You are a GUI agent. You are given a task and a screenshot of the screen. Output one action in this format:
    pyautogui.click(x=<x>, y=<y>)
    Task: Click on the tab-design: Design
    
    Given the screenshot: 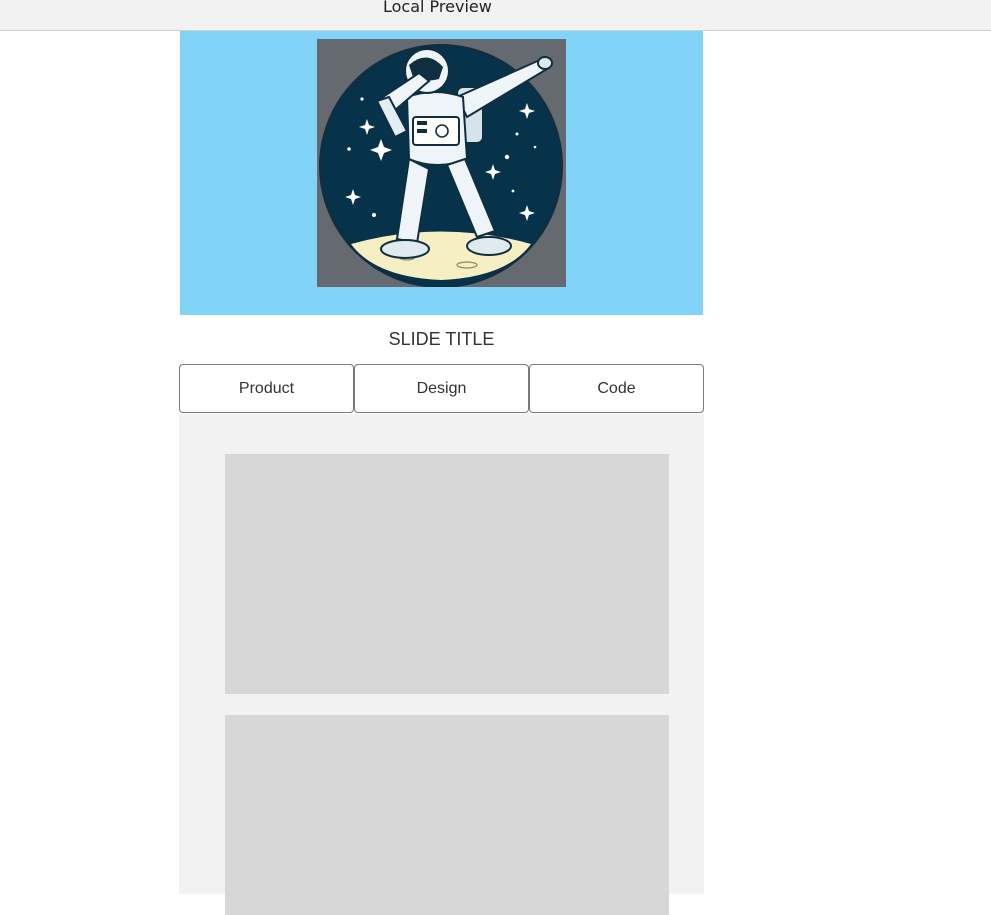 What is the action you would take?
    pyautogui.click(x=441, y=388)
    